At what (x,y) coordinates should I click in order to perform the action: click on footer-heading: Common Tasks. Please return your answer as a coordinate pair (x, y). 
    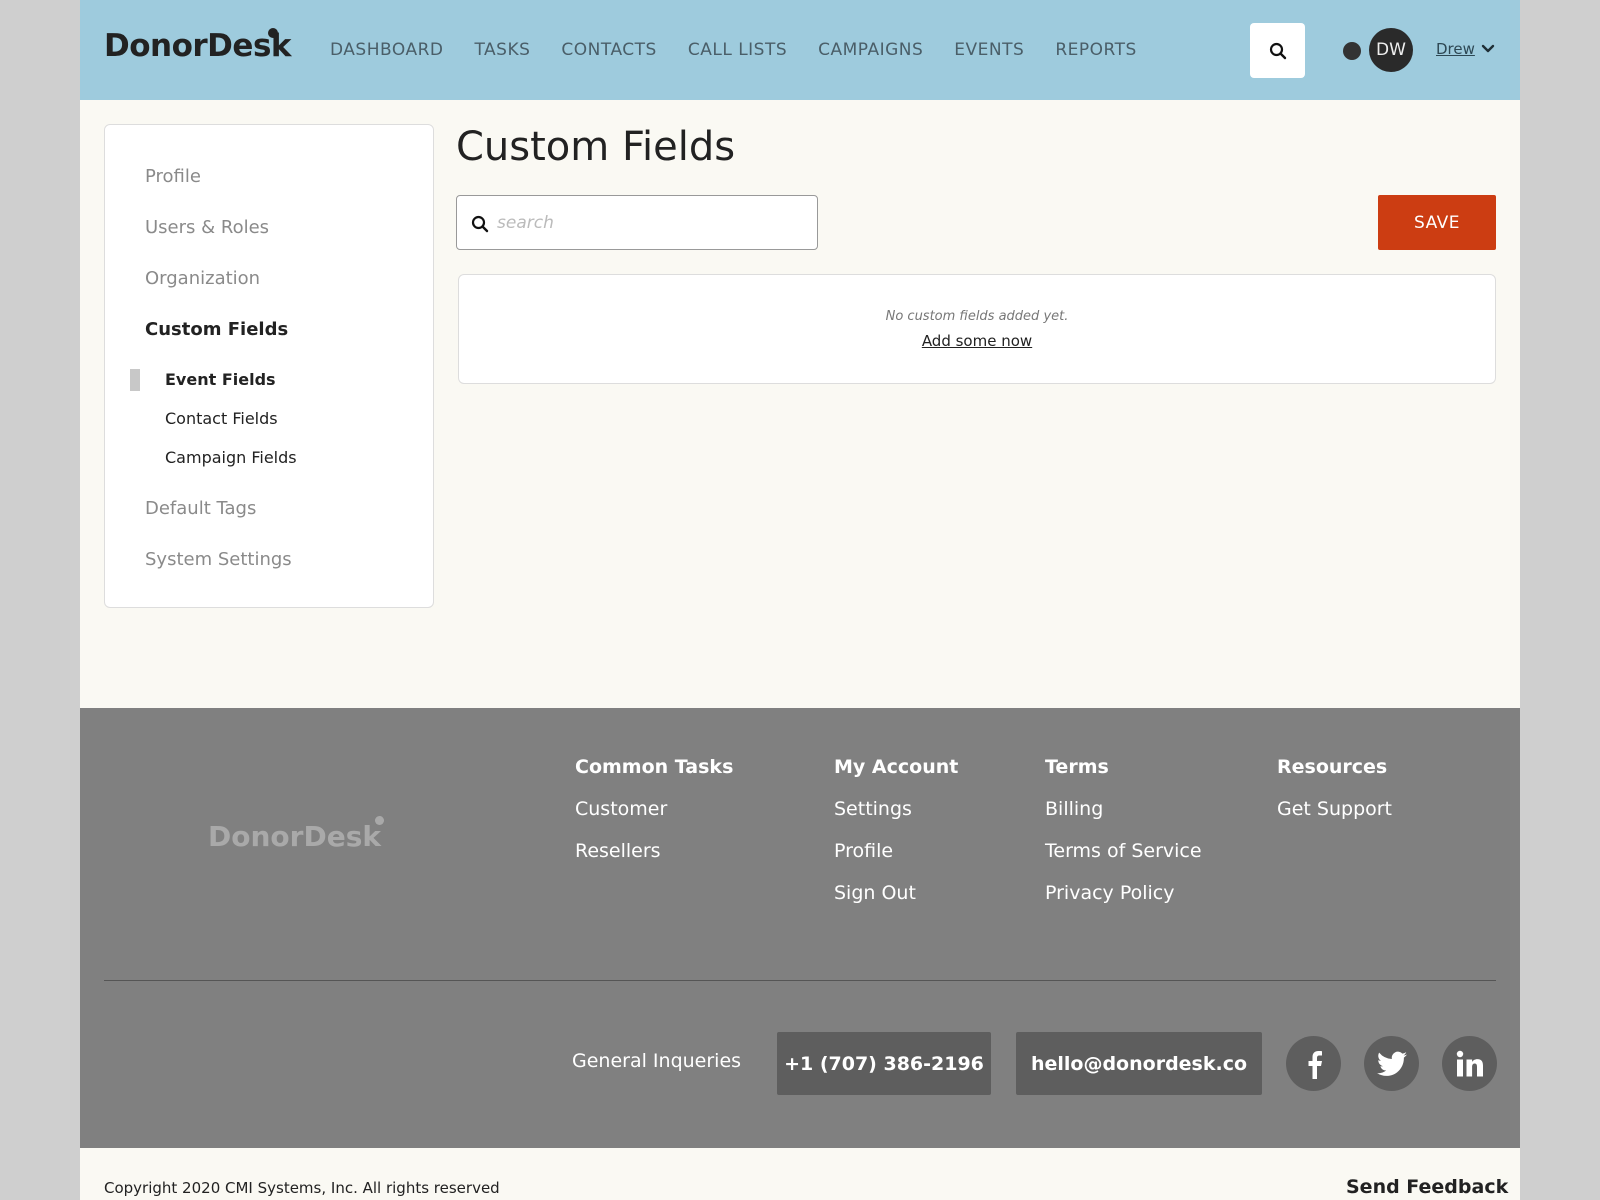
    Looking at the image, I should click on (654, 767).